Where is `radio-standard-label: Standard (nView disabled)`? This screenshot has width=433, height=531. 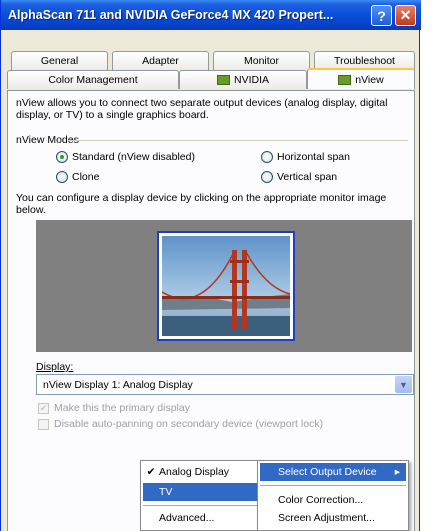 radio-standard-label: Standard (nView disabled) is located at coordinates (133, 157).